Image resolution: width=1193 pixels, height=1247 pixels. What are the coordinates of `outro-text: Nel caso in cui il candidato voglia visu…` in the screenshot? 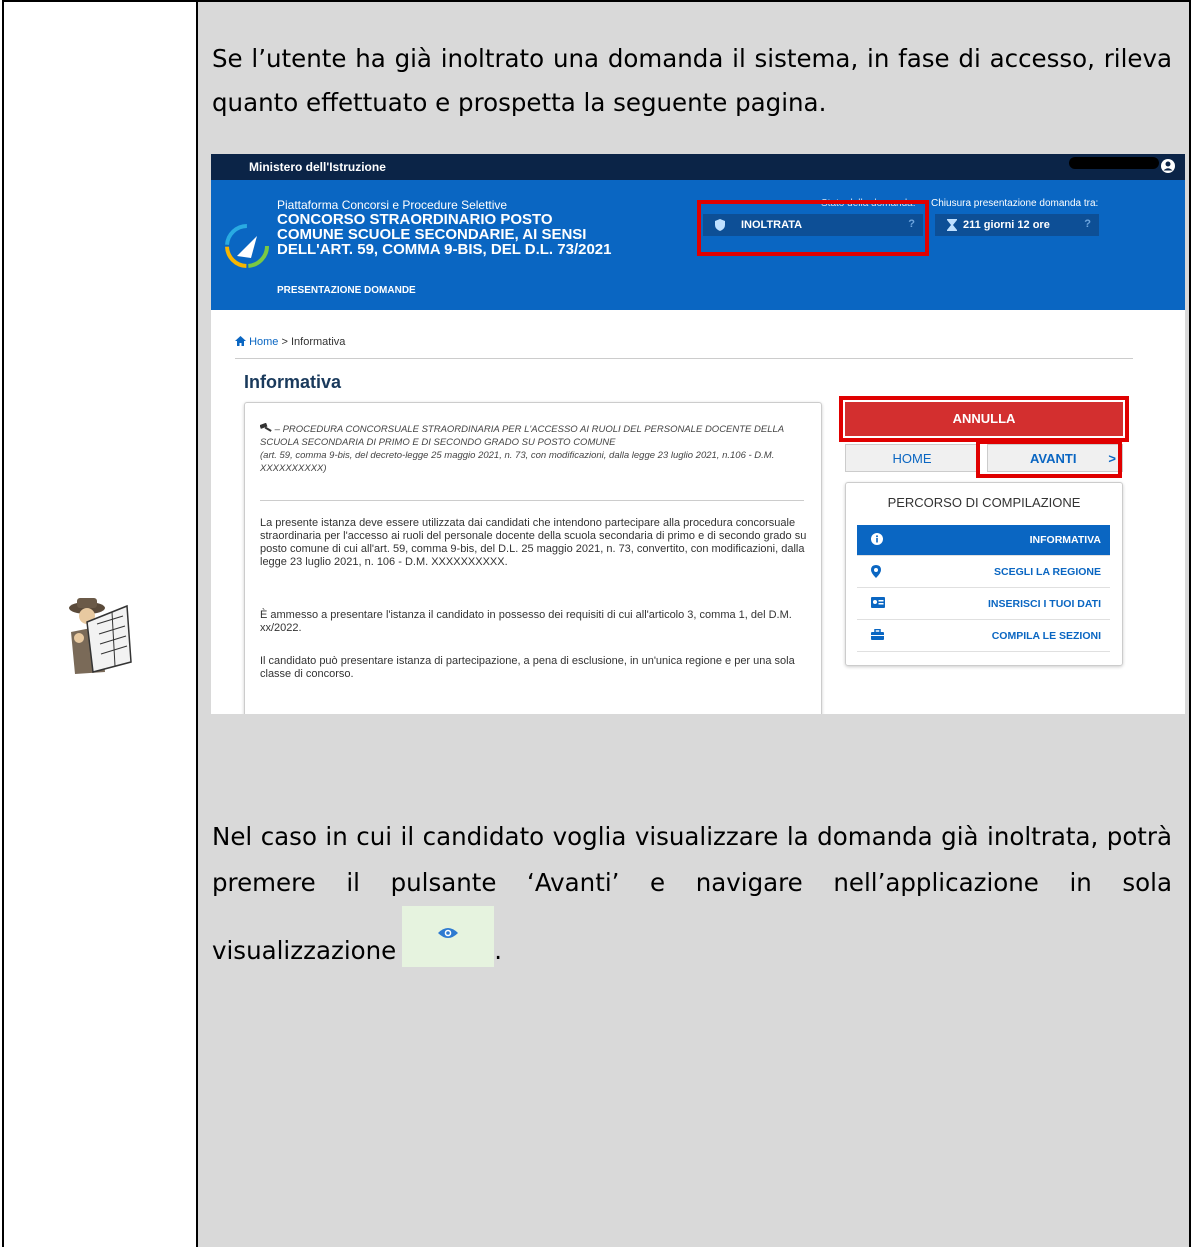 It's located at (692, 893).